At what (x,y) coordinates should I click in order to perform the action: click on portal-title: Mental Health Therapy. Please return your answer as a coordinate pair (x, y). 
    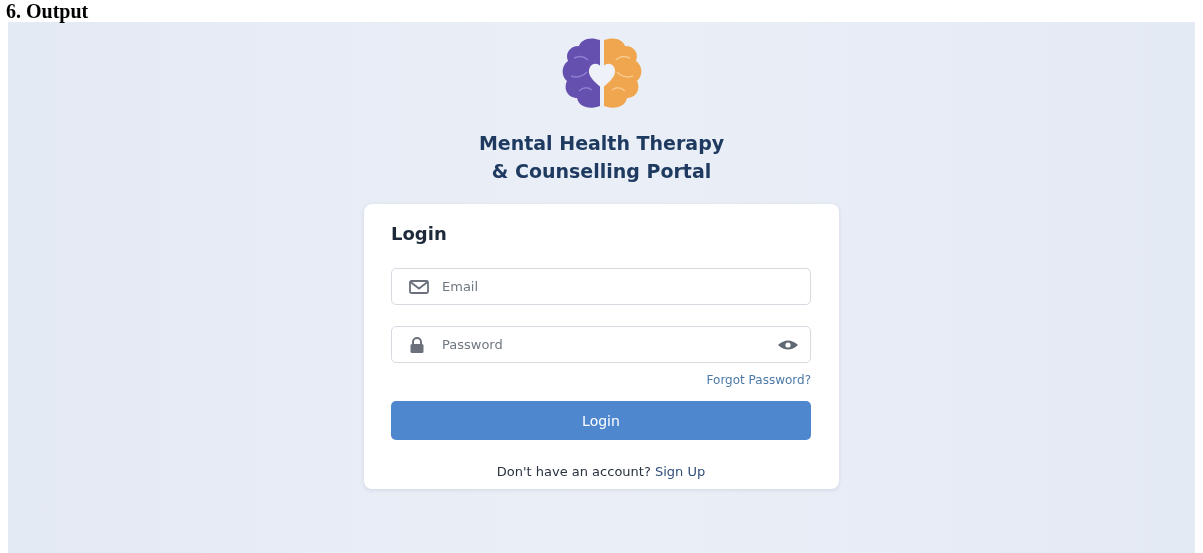
    Looking at the image, I should click on (601, 143).